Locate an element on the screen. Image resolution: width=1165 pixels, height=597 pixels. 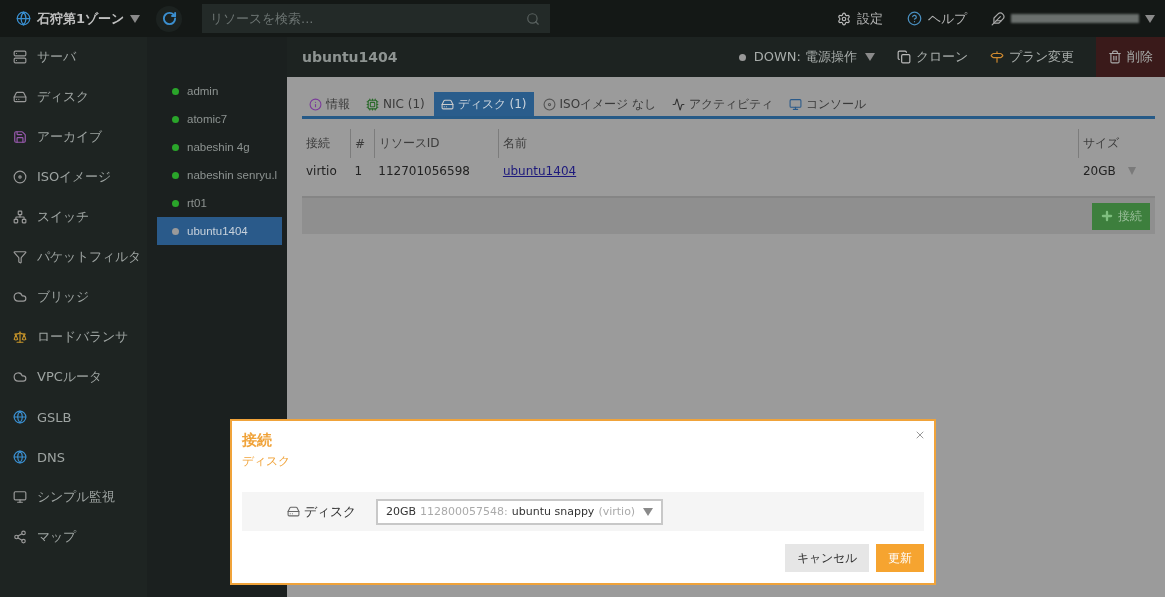
switch-icon is located at coordinates (20, 217).